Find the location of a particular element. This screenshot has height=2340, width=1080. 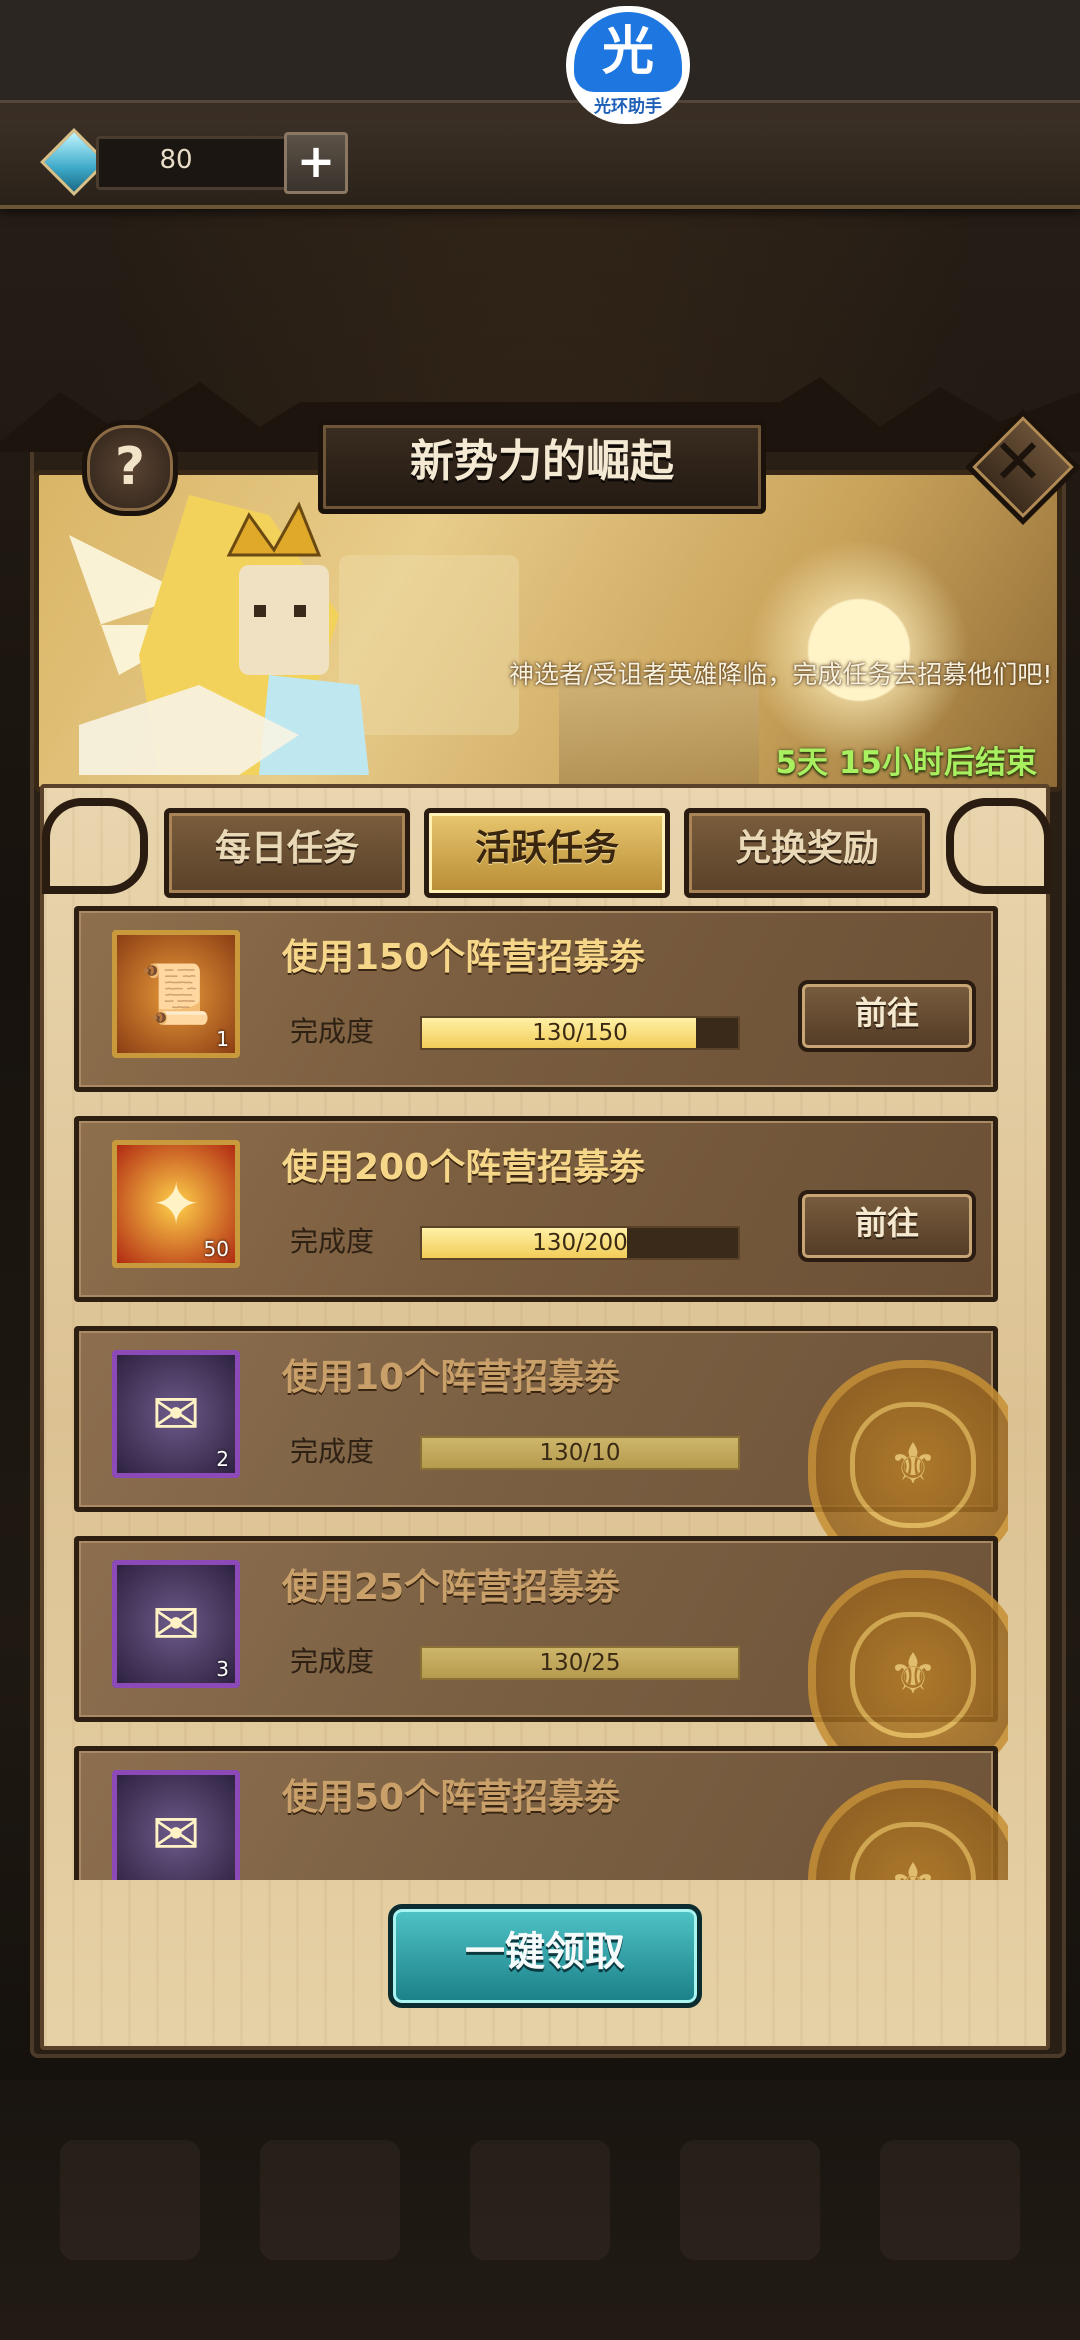

reward-item: 📜 1 is located at coordinates (176, 994).